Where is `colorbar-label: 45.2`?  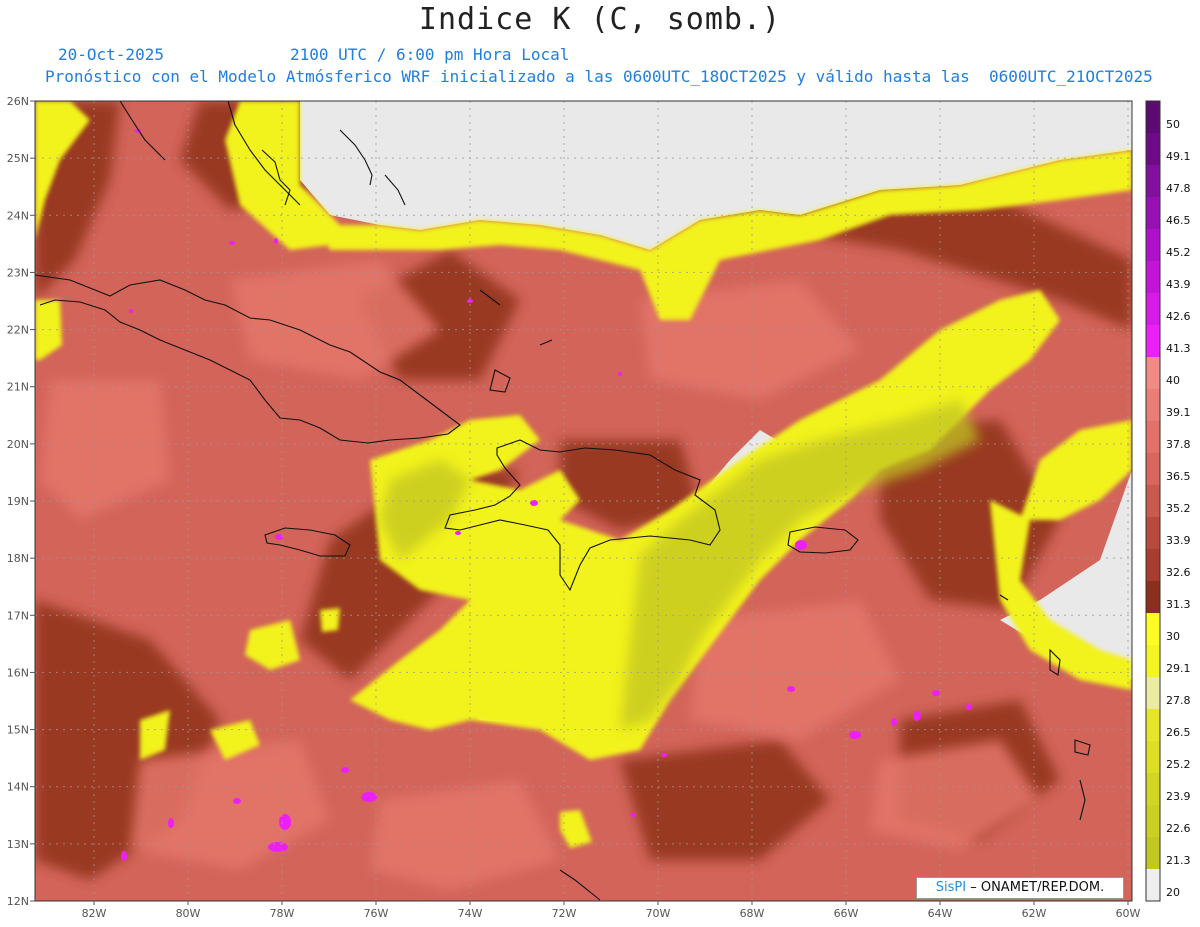 colorbar-label: 45.2 is located at coordinates (1178, 252).